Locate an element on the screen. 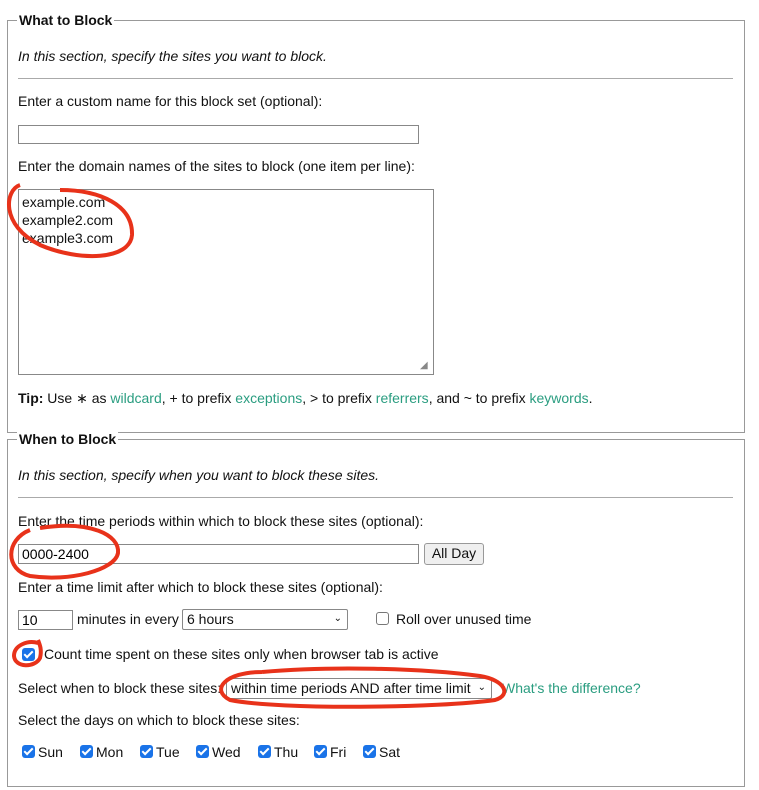  annotation-circle-sites is located at coordinates (71, 221).